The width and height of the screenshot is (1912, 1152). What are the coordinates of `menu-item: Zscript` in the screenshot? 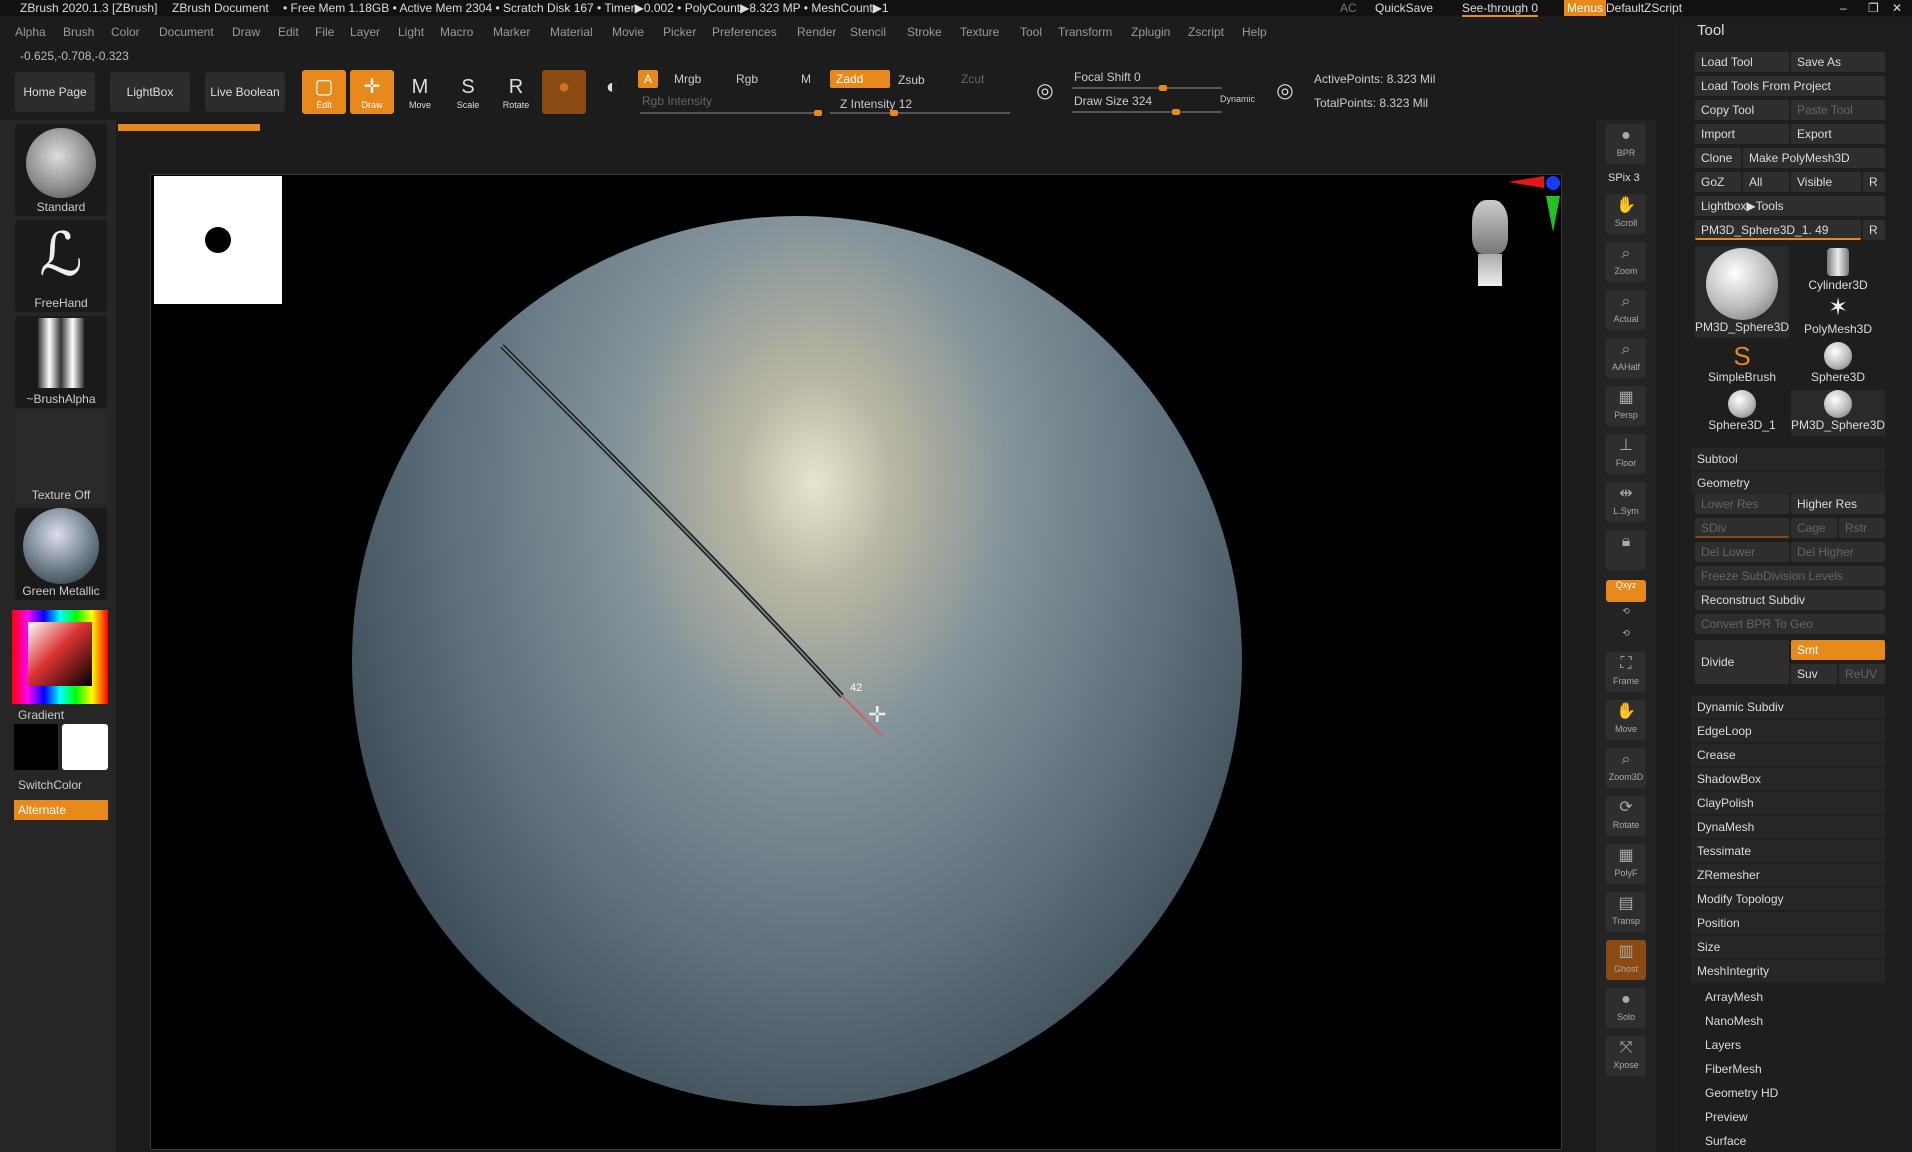 It's located at (1206, 32).